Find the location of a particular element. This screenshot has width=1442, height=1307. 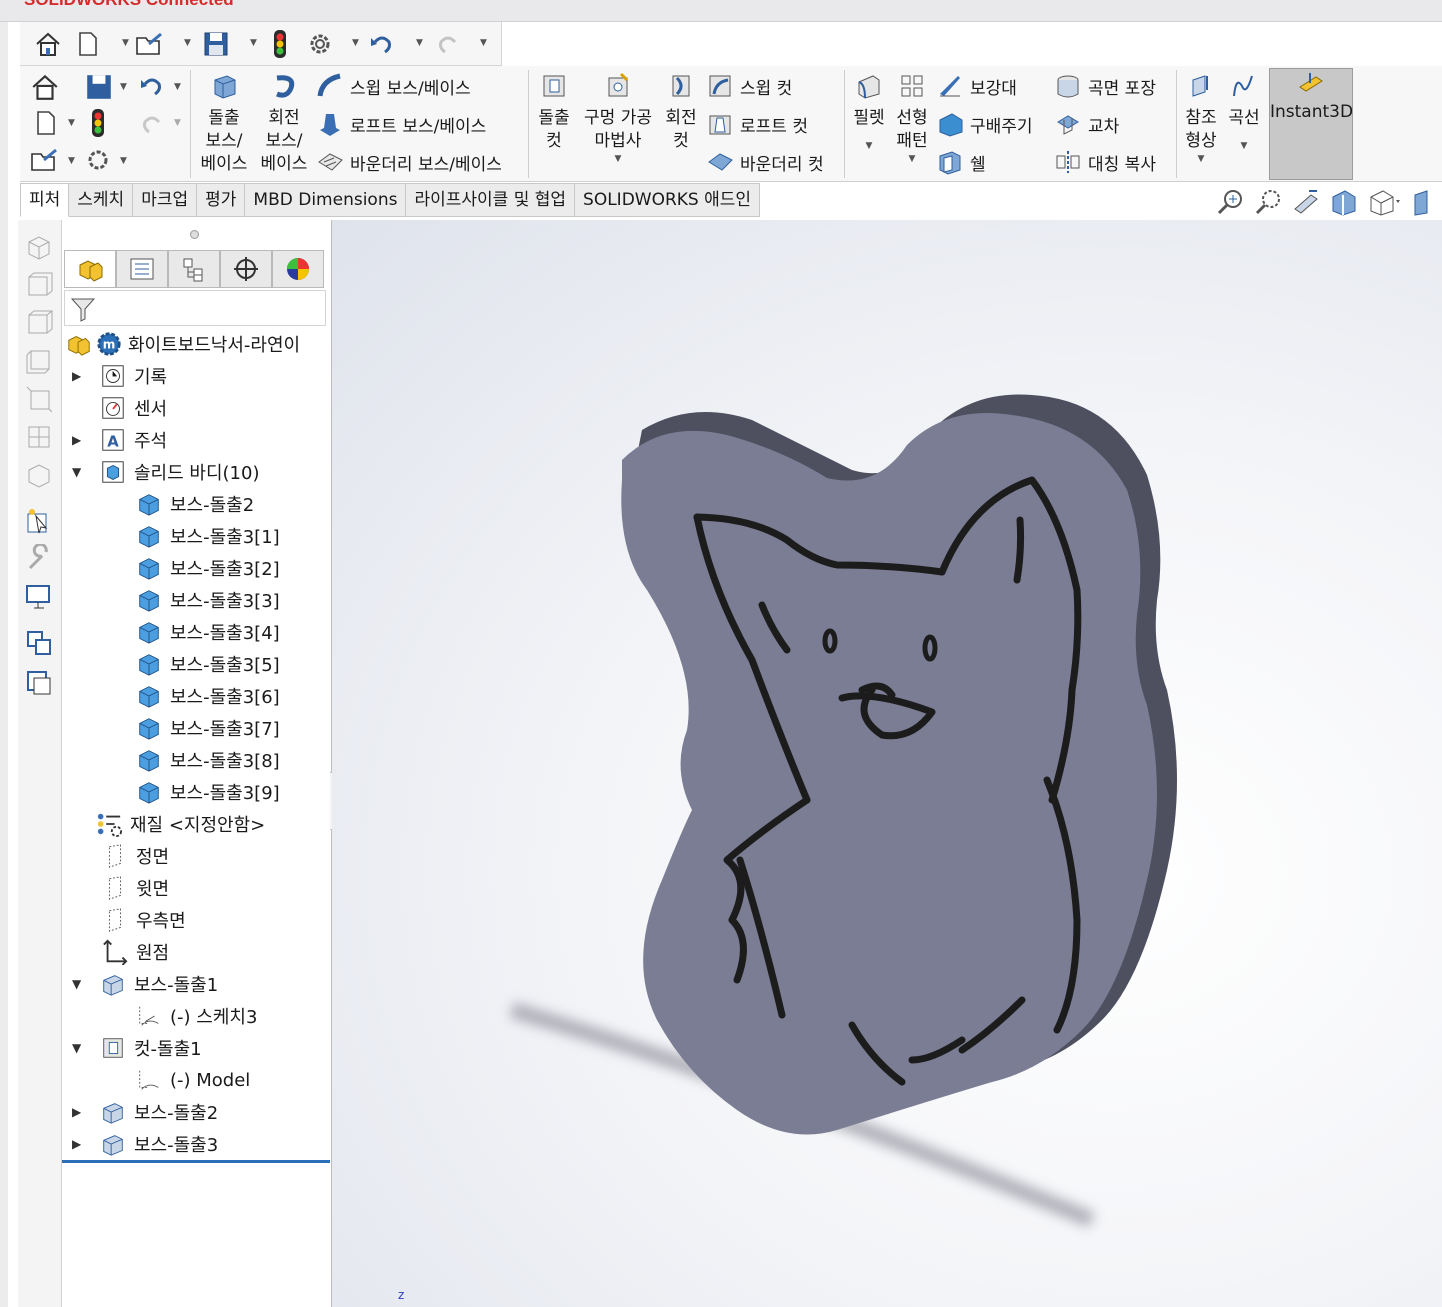

lofted-cut-button: 로프트 컷 is located at coordinates (757, 124).